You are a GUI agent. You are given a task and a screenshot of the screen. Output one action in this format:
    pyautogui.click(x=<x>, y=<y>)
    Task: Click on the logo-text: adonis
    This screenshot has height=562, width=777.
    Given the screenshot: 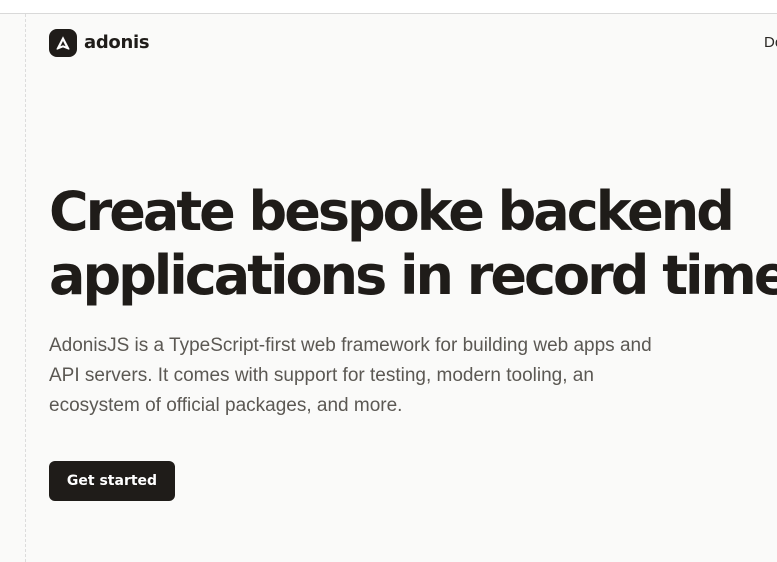 What is the action you would take?
    pyautogui.click(x=117, y=42)
    